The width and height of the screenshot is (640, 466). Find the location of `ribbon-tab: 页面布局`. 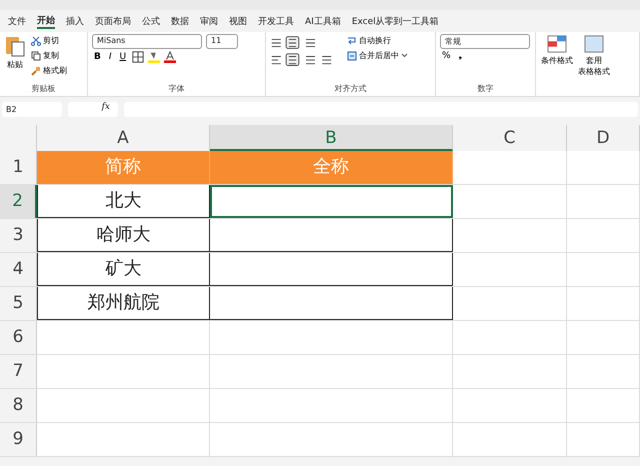

ribbon-tab: 页面布局 is located at coordinates (113, 21).